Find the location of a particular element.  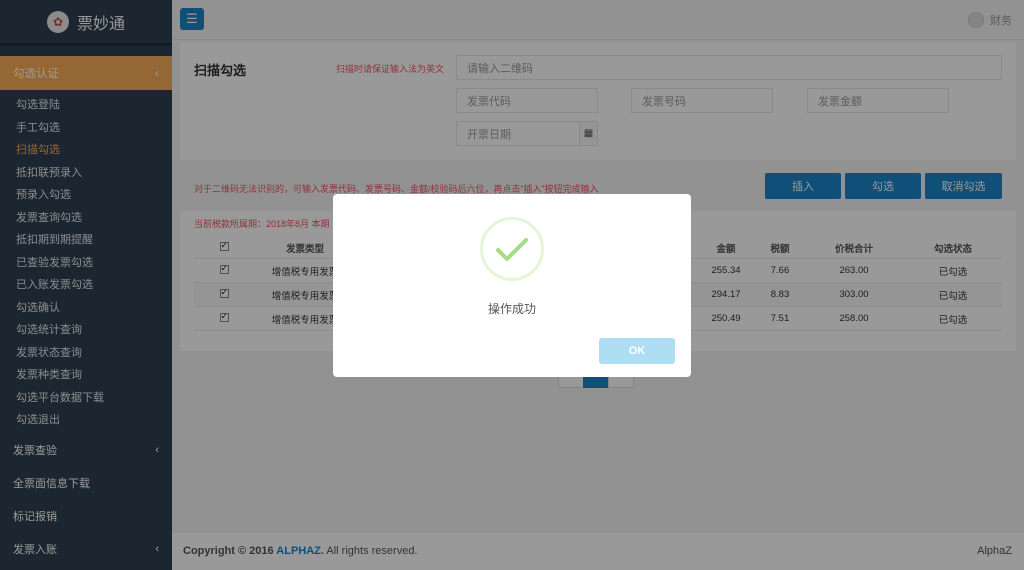

check-mark-icon is located at coordinates (512, 249).